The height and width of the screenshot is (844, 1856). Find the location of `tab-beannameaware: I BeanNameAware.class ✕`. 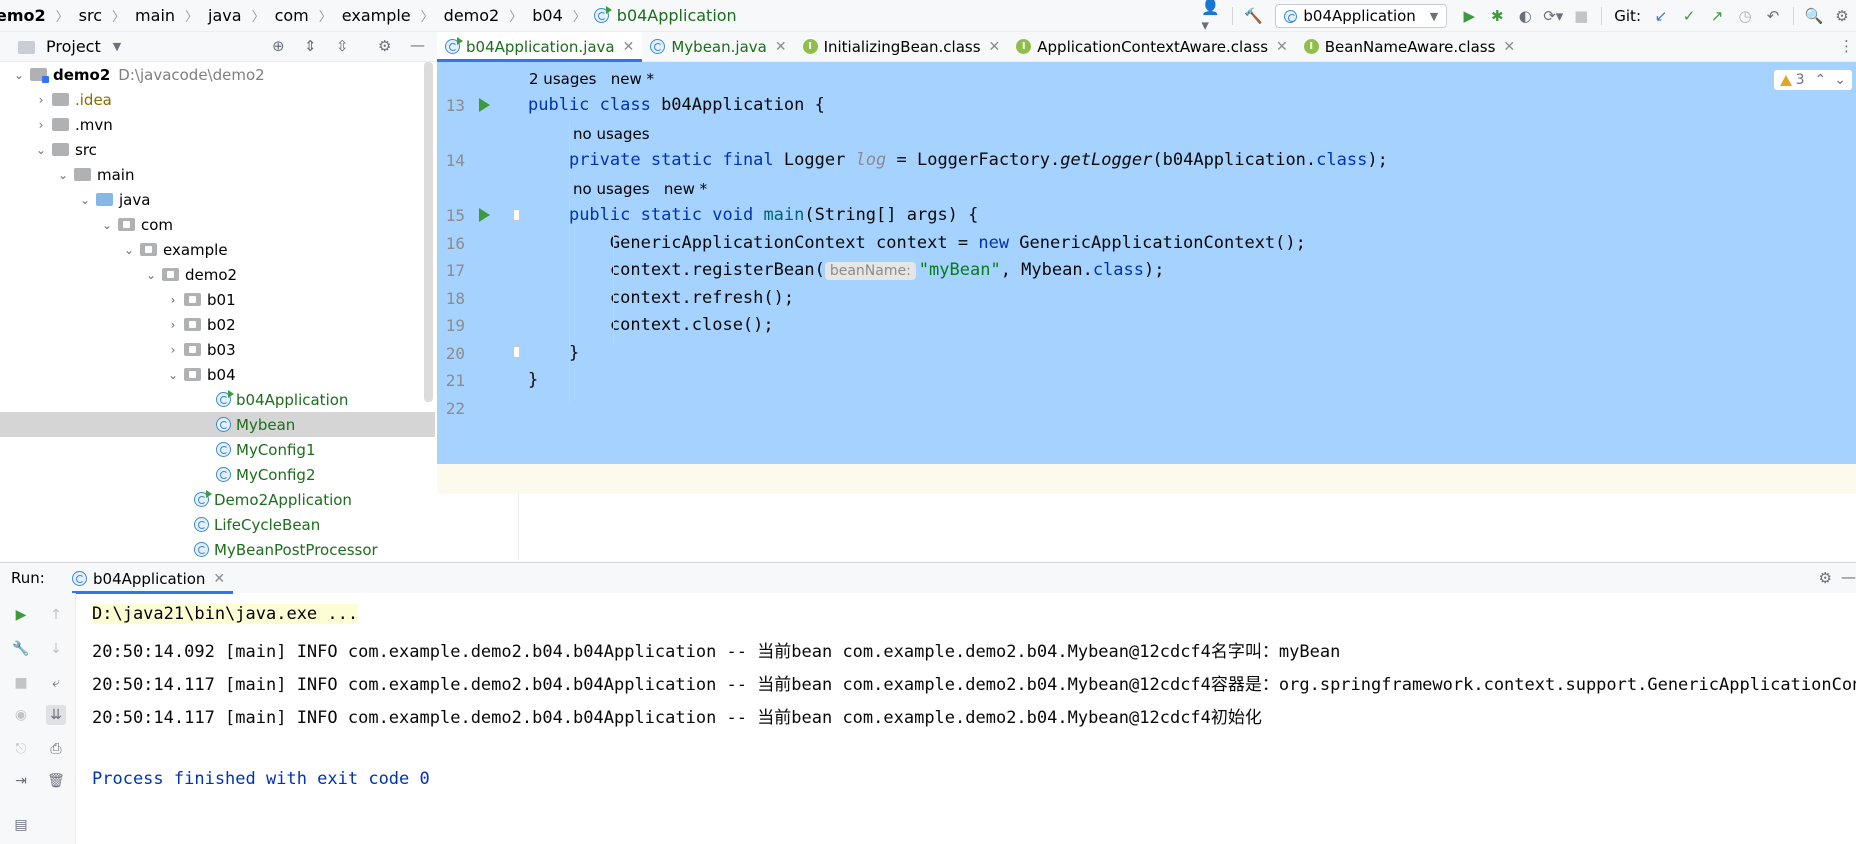

tab-beannameaware: I BeanNameAware.class ✕ is located at coordinates (1409, 46).